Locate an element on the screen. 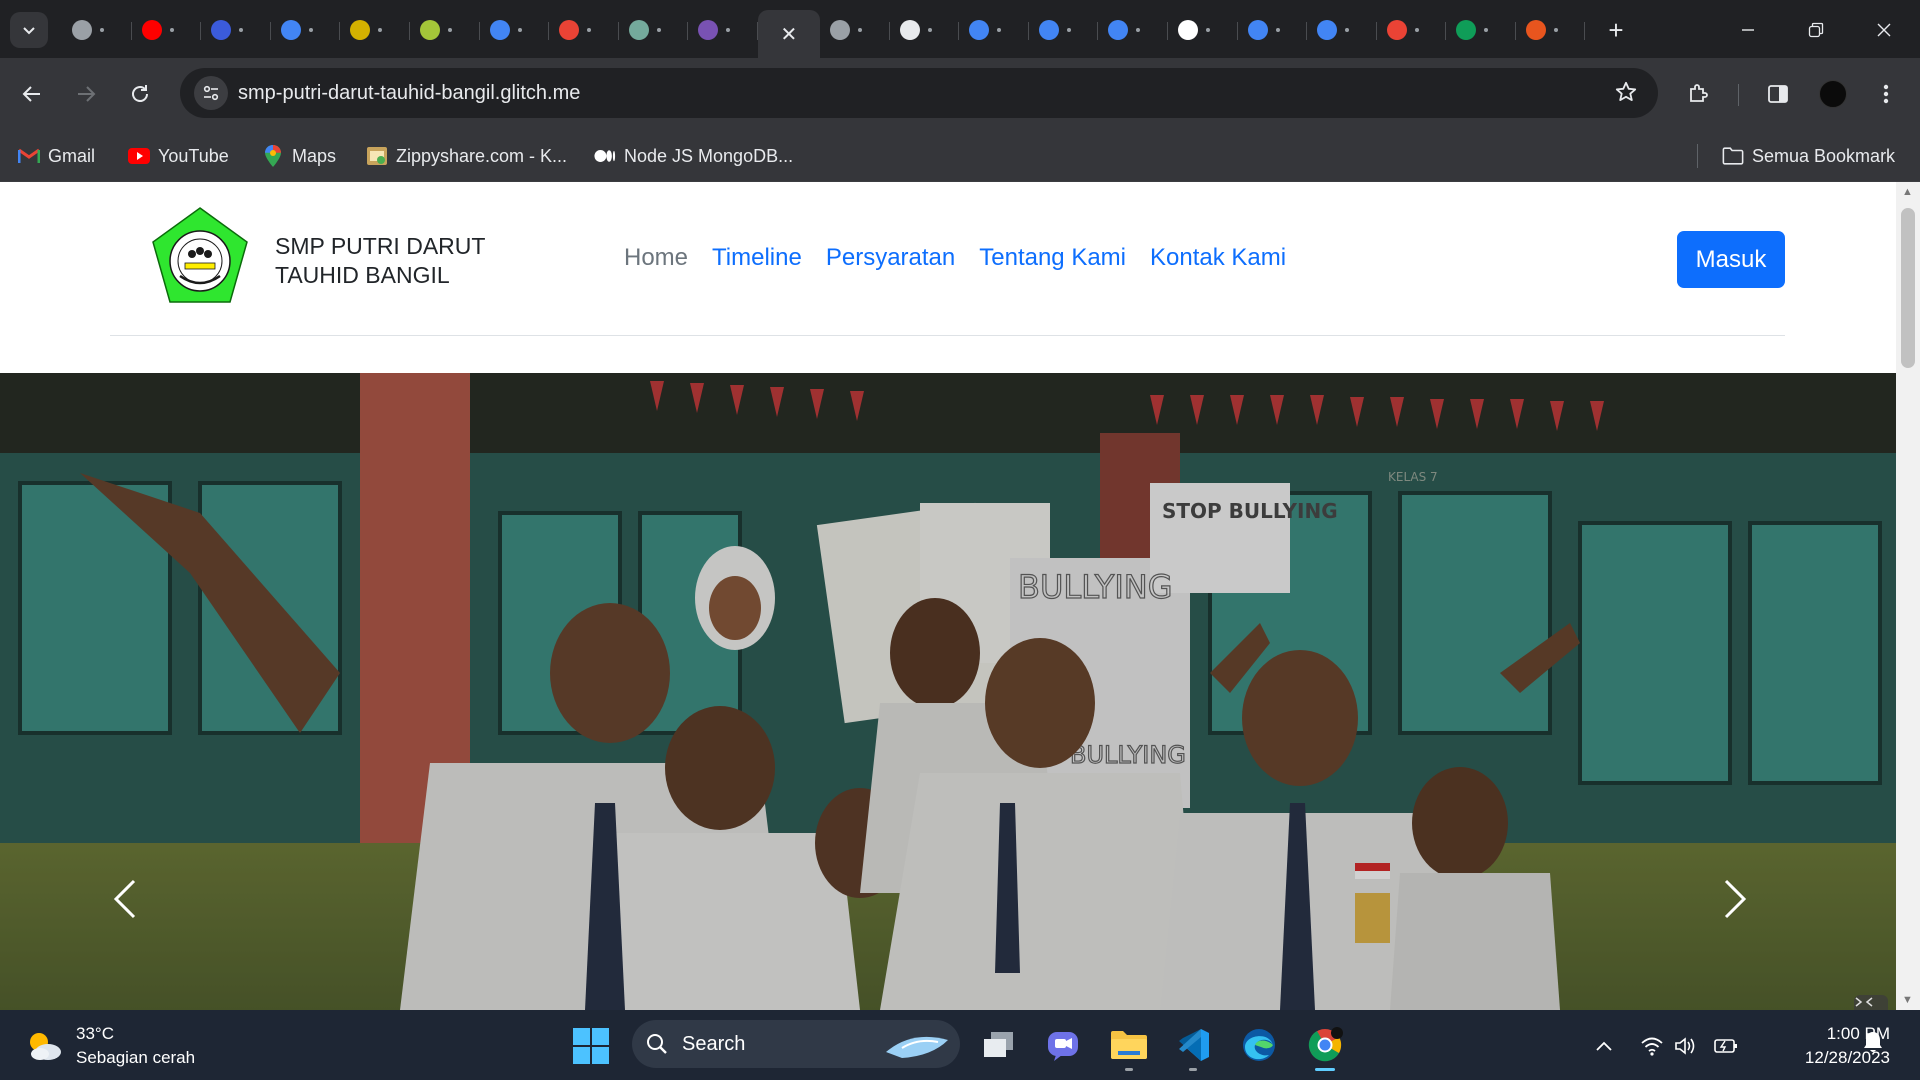 The image size is (1920, 1080). task-view-button is located at coordinates (999, 1045).